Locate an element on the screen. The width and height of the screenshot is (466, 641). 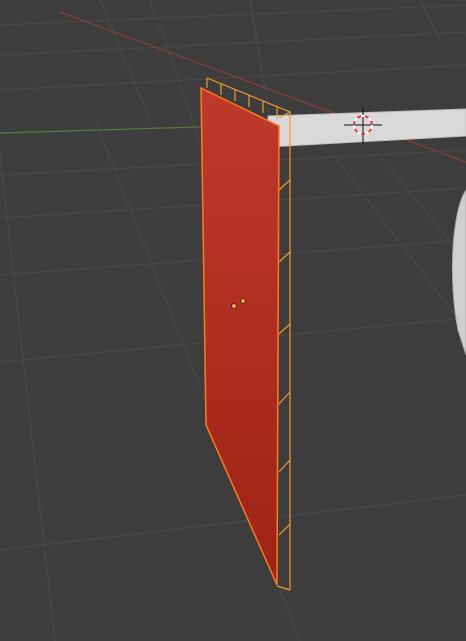
y-axis-line is located at coordinates (115, 129).